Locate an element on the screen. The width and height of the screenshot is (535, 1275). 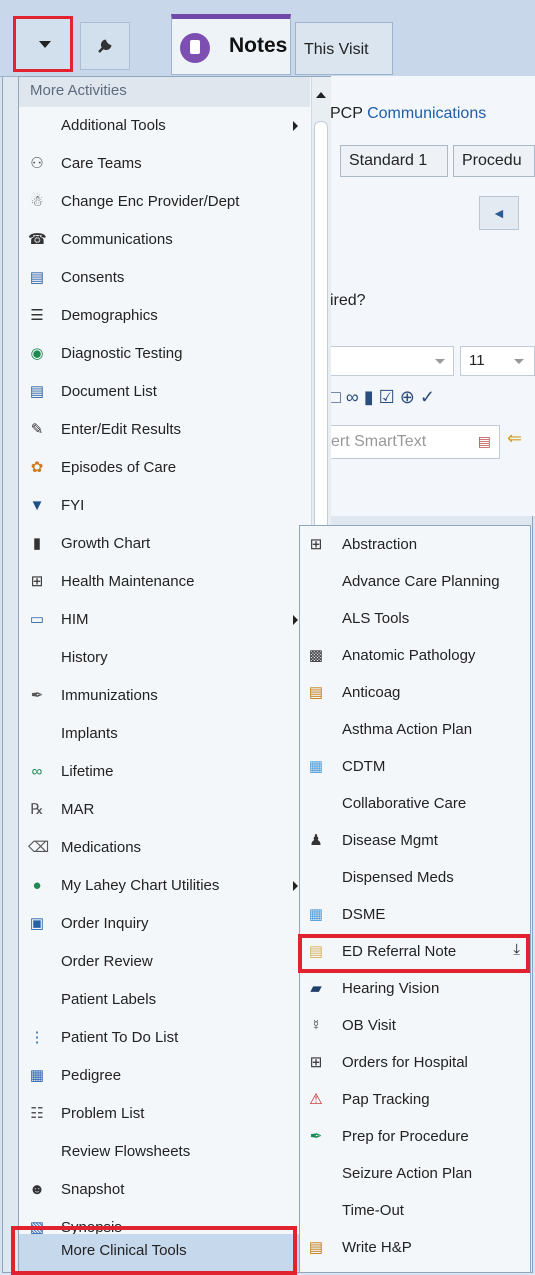
standard-template-button: Standard 1 is located at coordinates (394, 161).